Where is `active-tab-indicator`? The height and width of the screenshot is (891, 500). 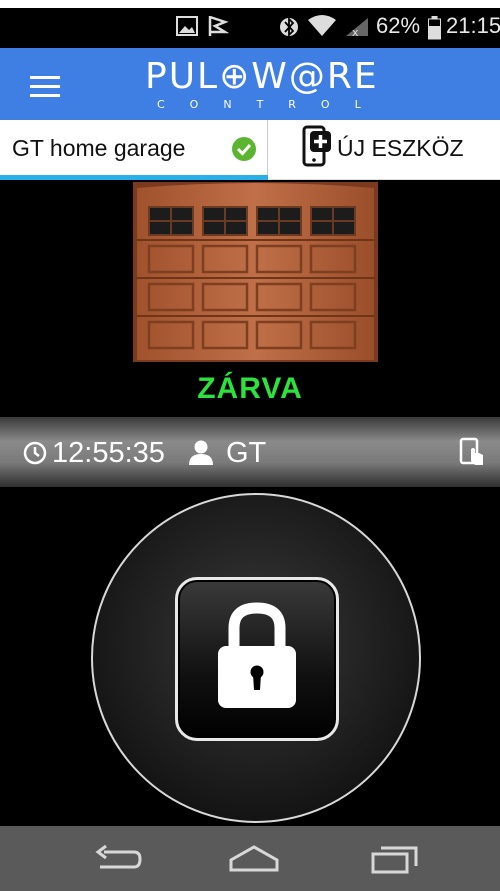 active-tab-indicator is located at coordinates (134, 177).